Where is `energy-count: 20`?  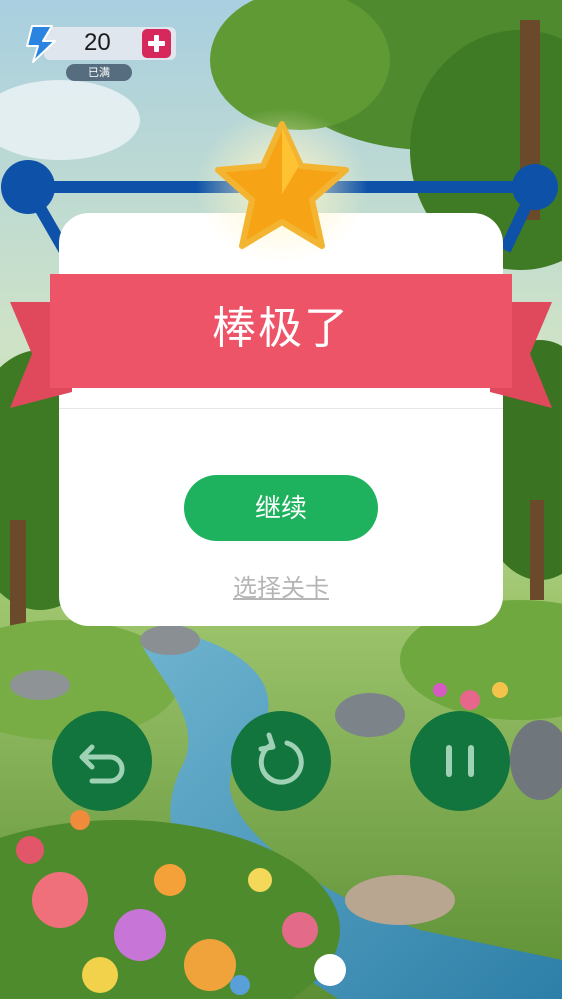
energy-count: 20 is located at coordinates (97, 42).